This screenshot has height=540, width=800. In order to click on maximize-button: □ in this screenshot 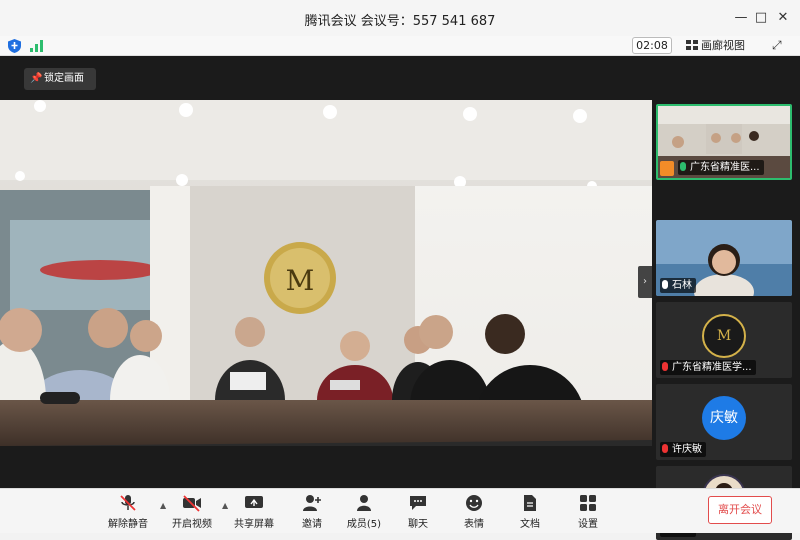, I will do `click(761, 18)`.